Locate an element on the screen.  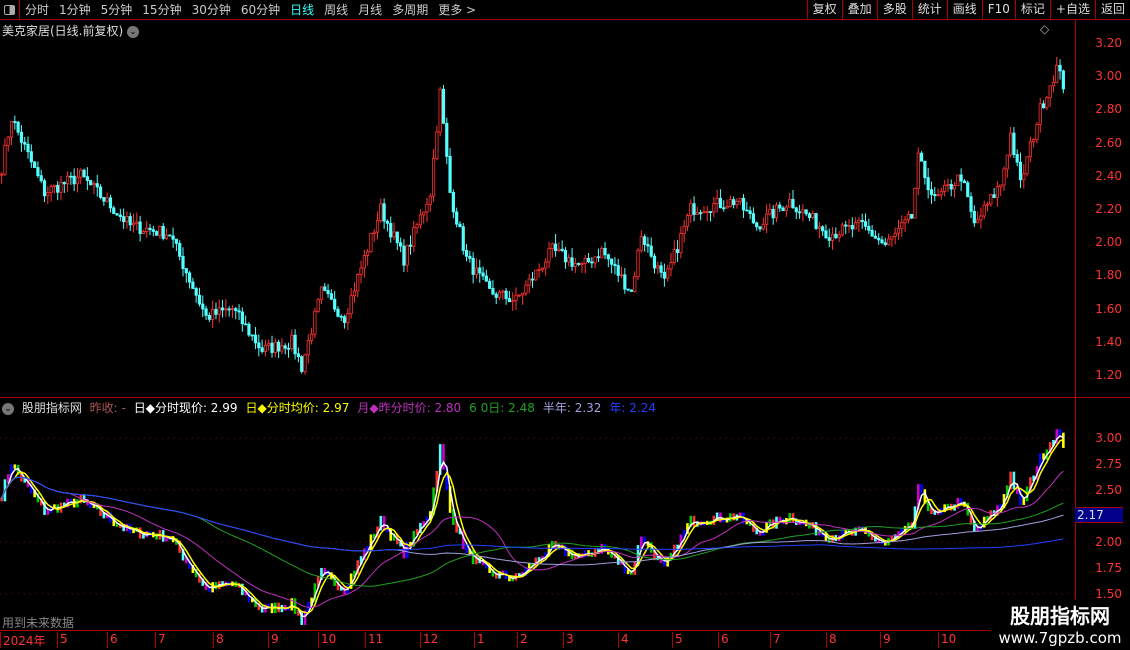
indicator-prefix: 日 is located at coordinates (139, 408).